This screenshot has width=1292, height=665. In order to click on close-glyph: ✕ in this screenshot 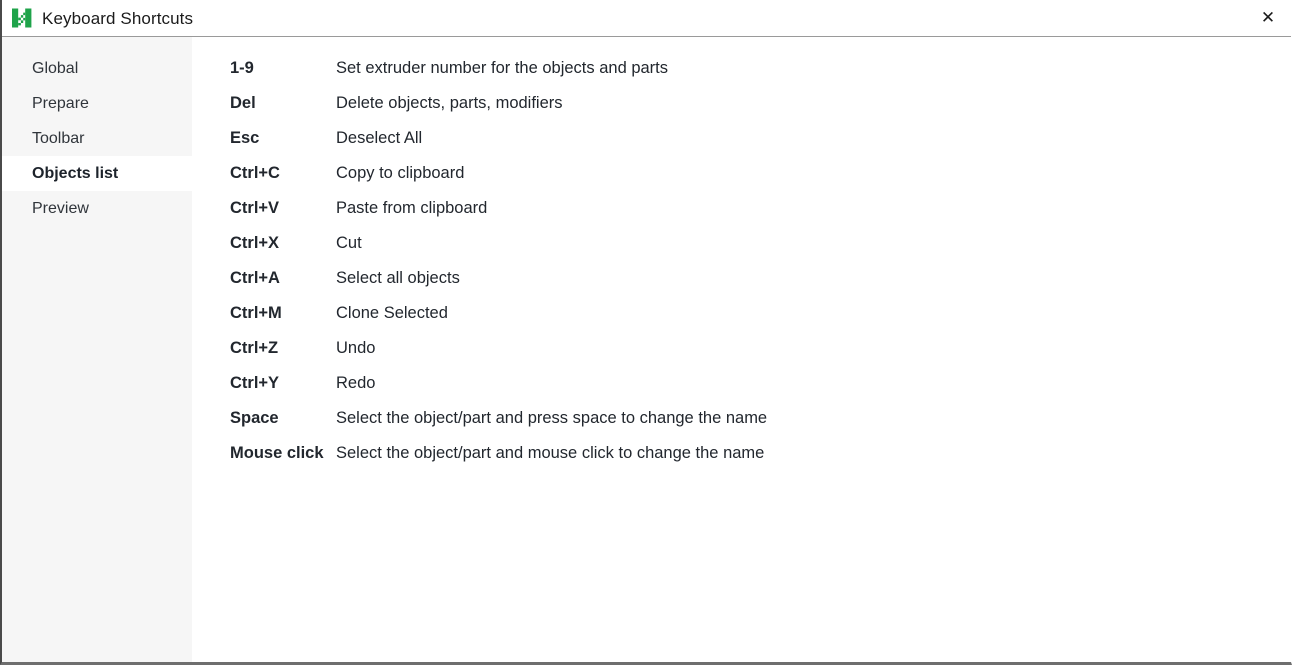, I will do `click(1268, 17)`.